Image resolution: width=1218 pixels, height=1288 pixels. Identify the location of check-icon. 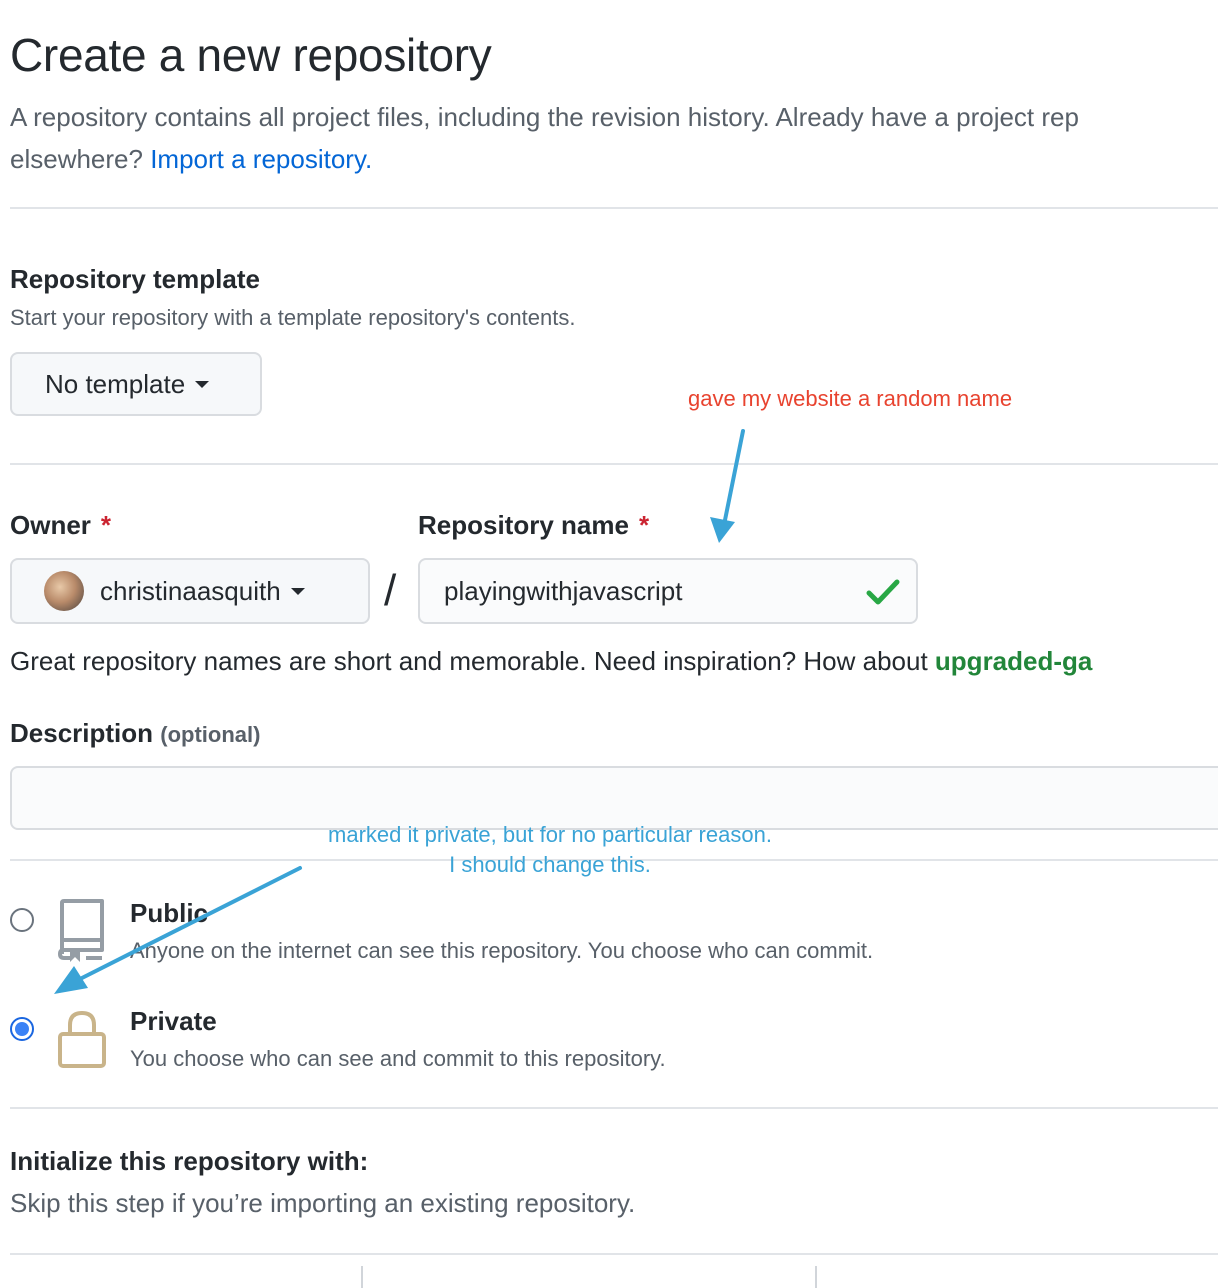
(883, 592).